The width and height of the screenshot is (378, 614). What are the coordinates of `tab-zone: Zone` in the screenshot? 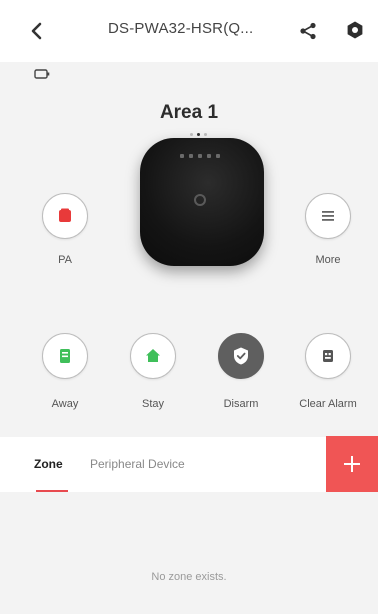 It's located at (48, 464).